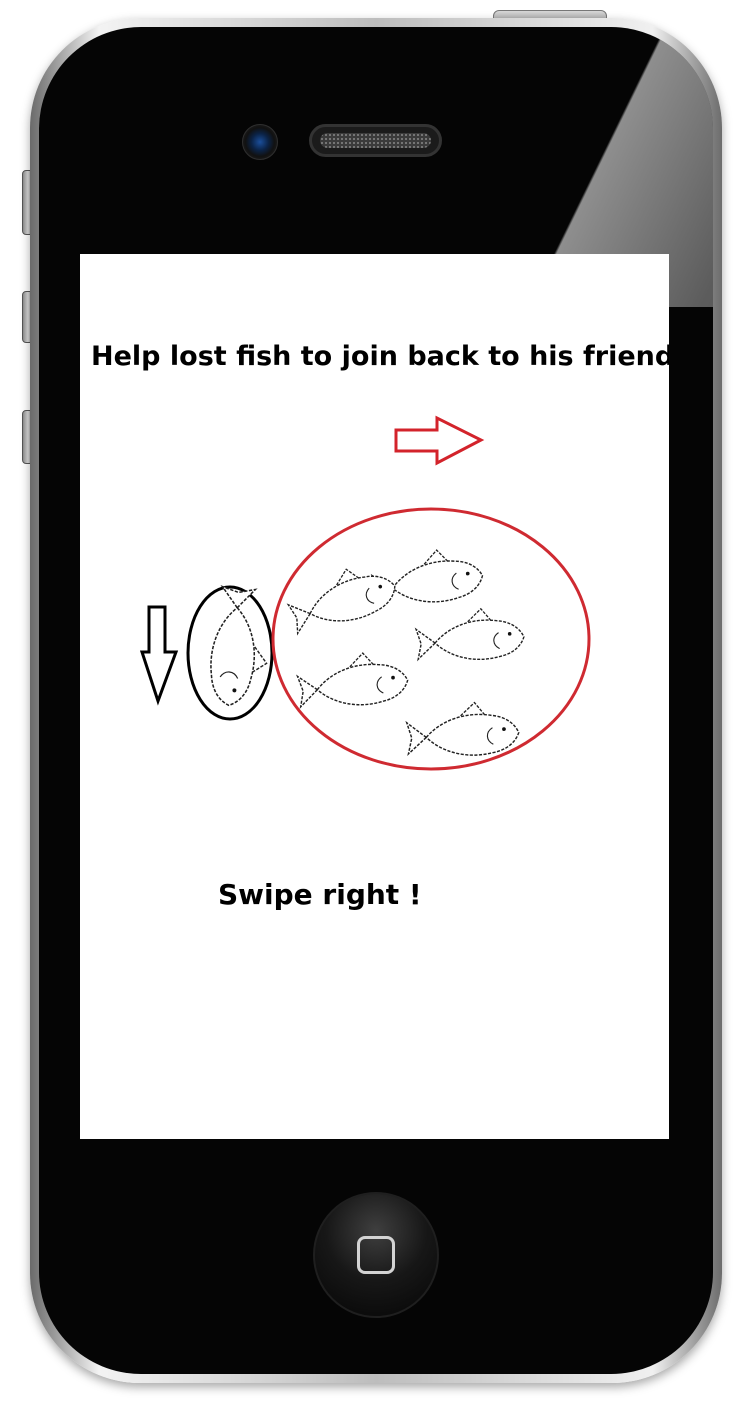 The width and height of the screenshot is (755, 1406). I want to click on home-button, so click(376, 1255).